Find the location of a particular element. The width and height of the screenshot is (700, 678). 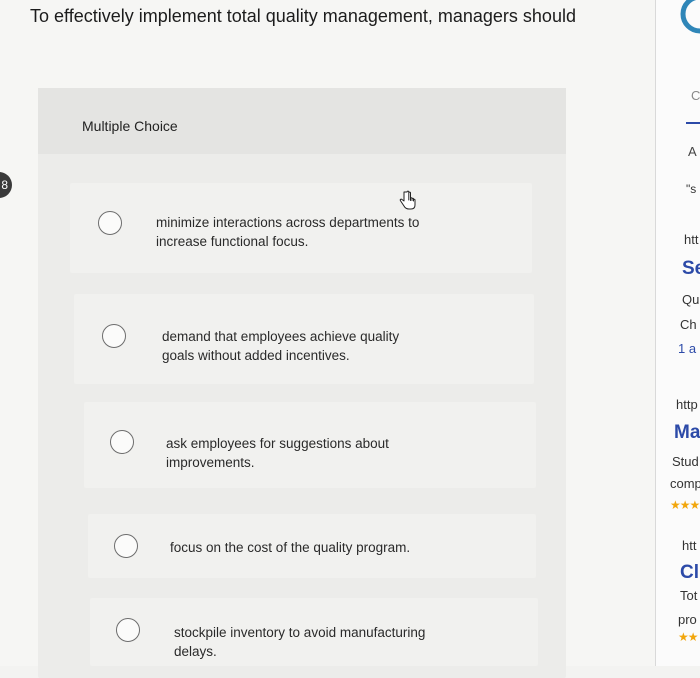

sidebar-text-8: 1 a is located at coordinates (687, 348).